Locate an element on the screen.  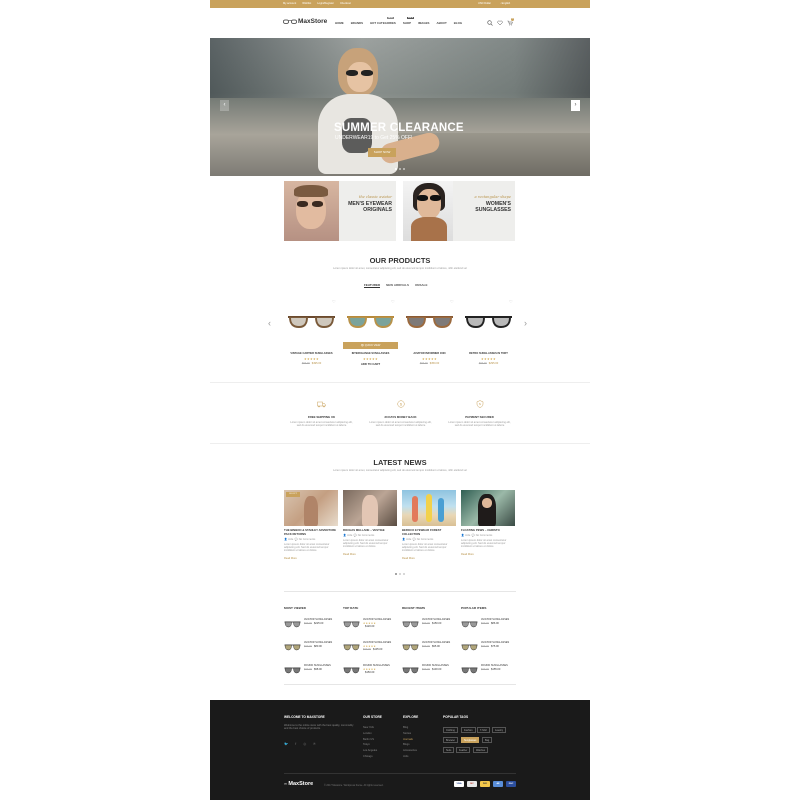
nav-images: IMAGES is located at coordinates (423, 23).